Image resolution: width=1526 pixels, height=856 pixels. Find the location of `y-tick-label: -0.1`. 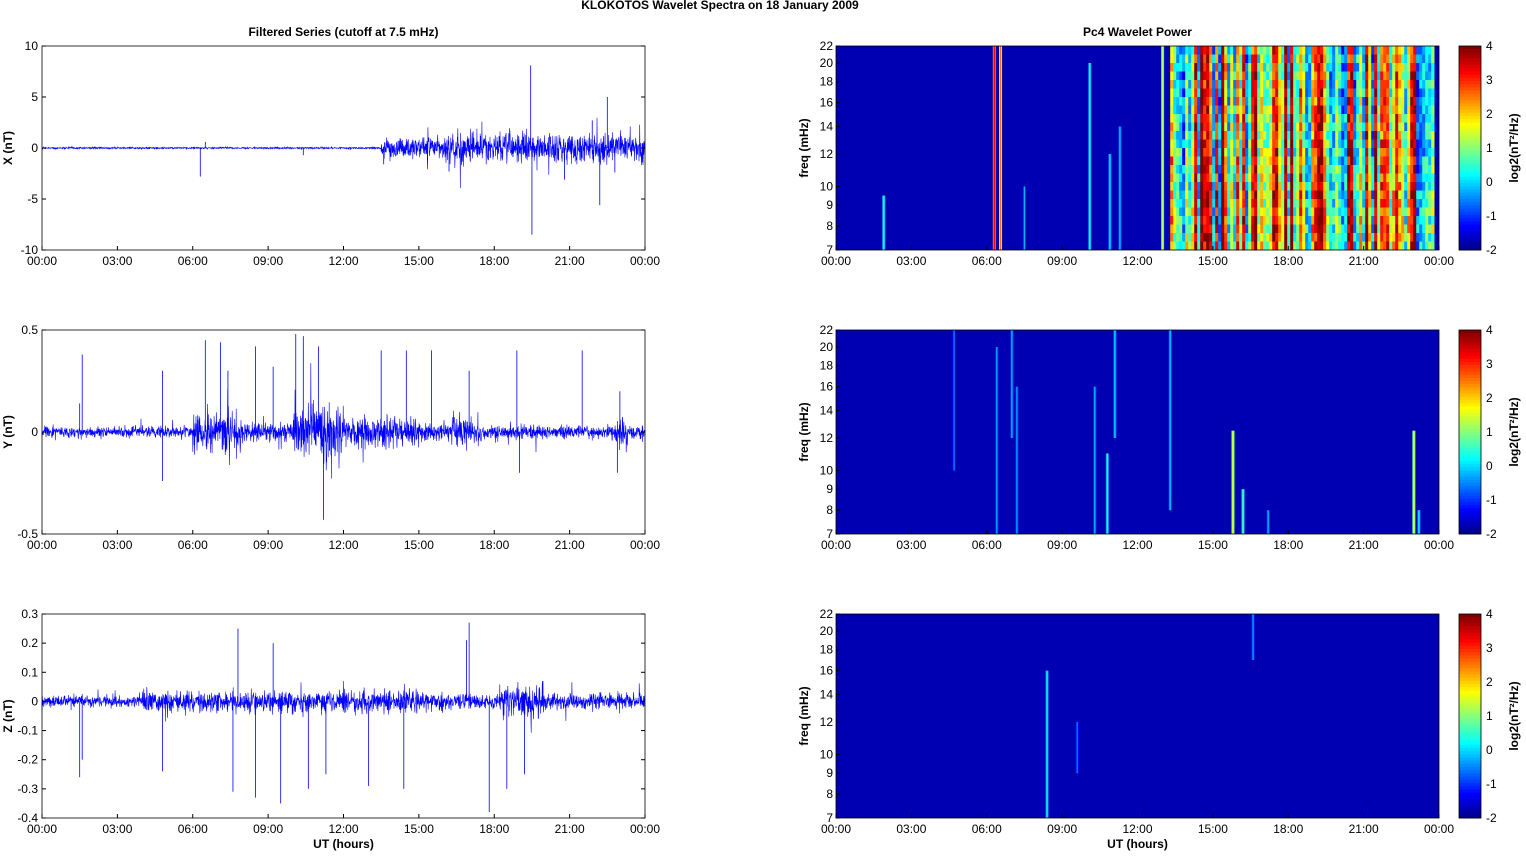

y-tick-label: -0.1 is located at coordinates (27, 731).